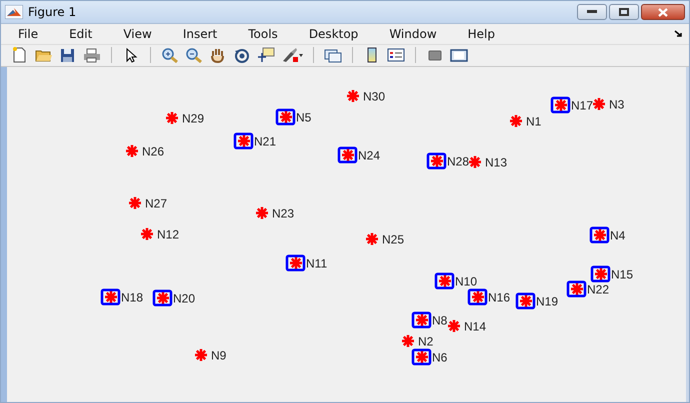 This screenshot has height=403, width=690. What do you see at coordinates (496, 163) in the screenshot?
I see `node-label: N13` at bounding box center [496, 163].